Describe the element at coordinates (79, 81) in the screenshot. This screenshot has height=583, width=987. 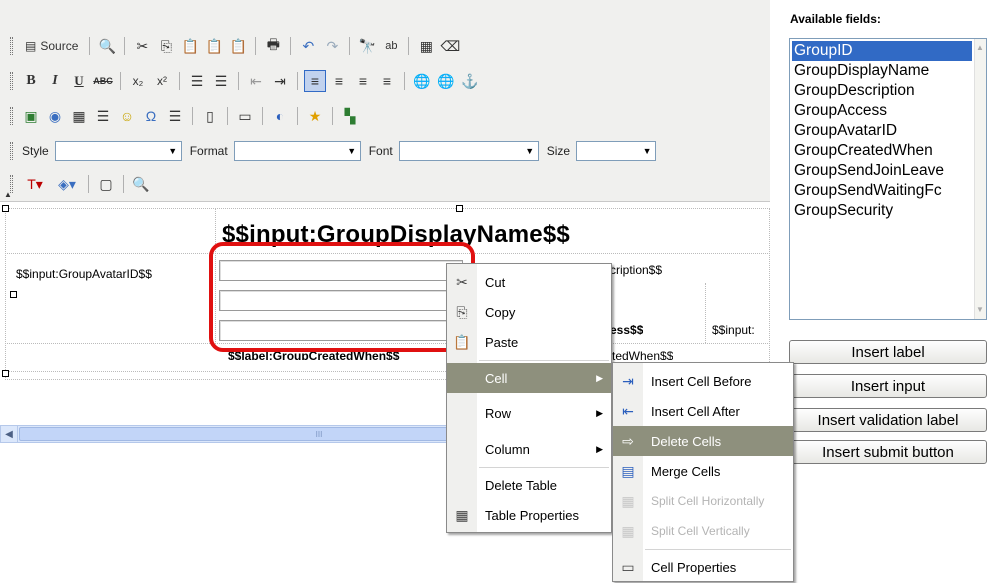
I see `underline-icon: U` at that location.